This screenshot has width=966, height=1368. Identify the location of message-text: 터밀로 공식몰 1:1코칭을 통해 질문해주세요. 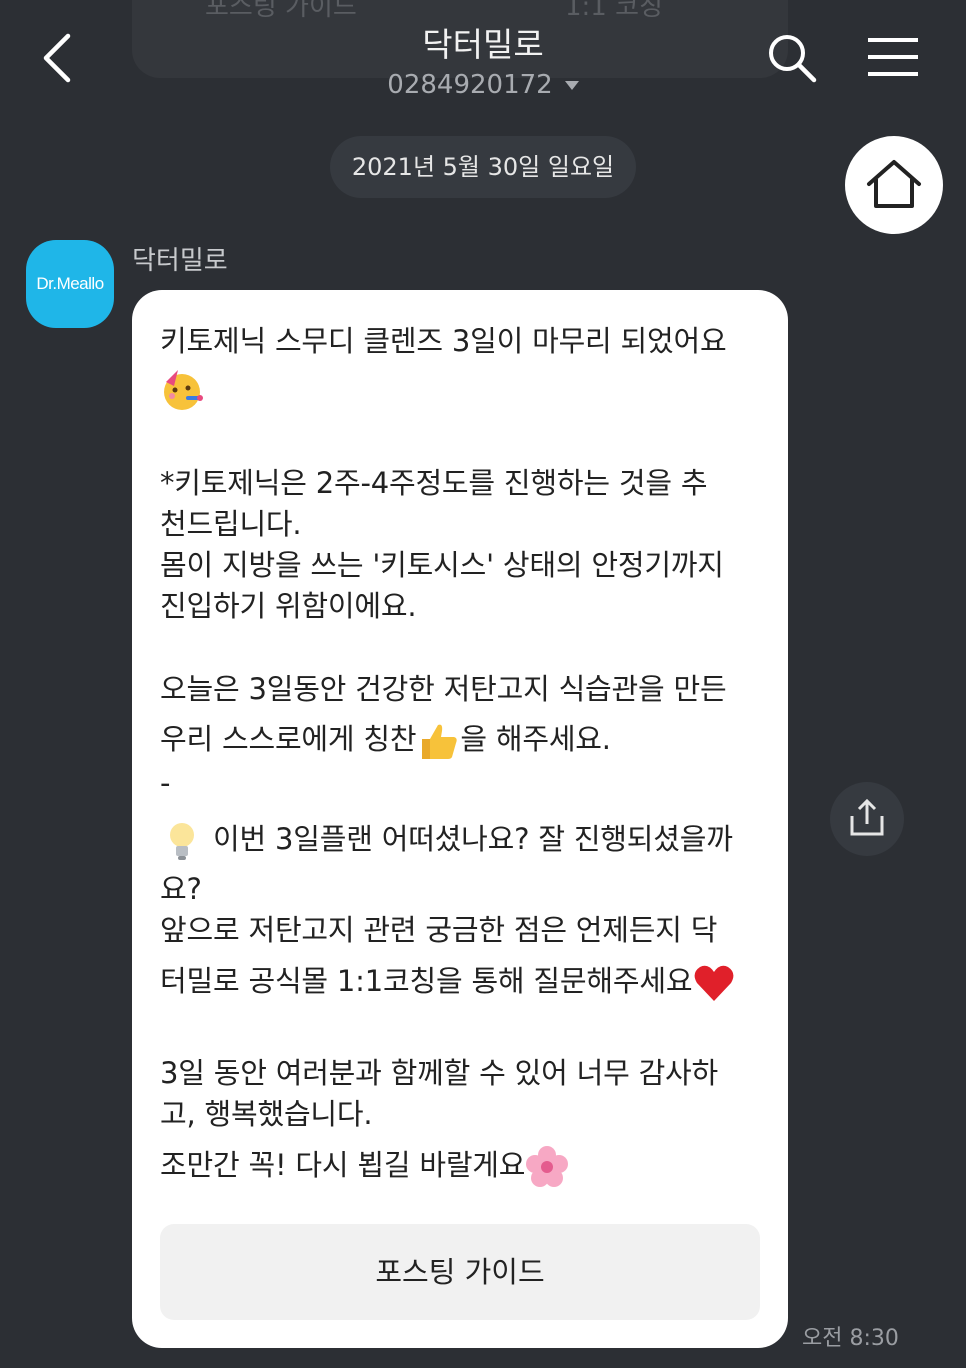
(426, 981).